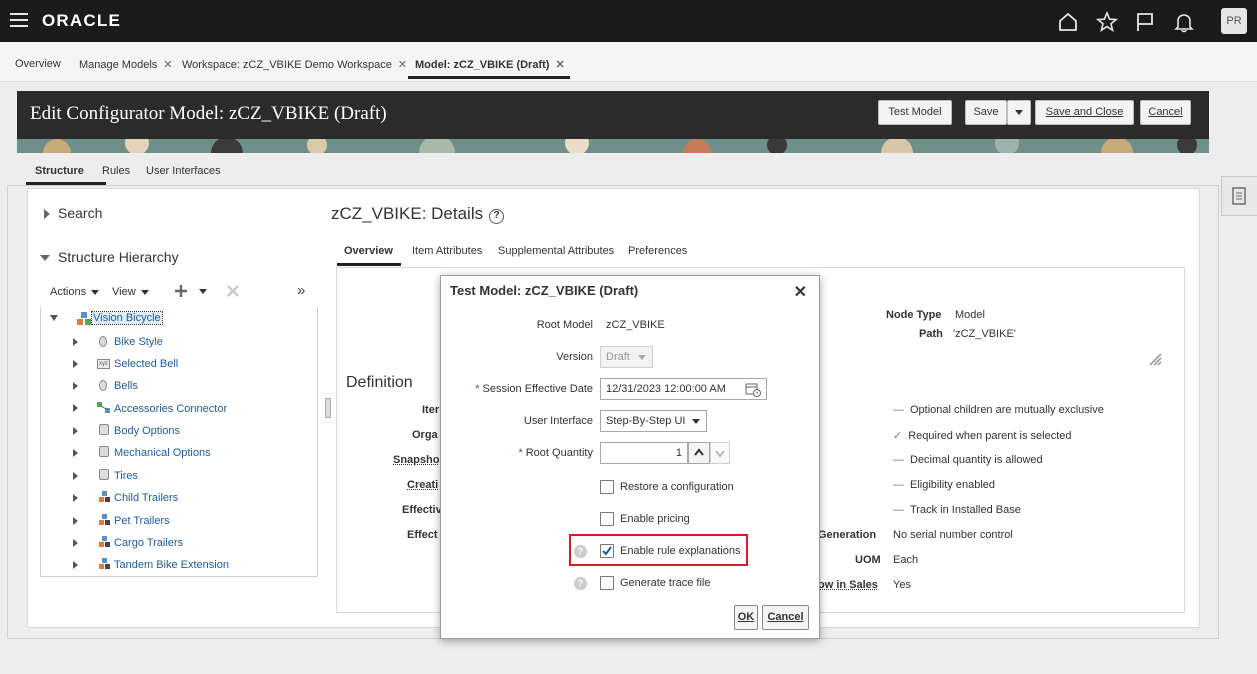 The width and height of the screenshot is (1257, 674). Describe the element at coordinates (146, 498) in the screenshot. I see `tree-node: Child Trailers` at that location.